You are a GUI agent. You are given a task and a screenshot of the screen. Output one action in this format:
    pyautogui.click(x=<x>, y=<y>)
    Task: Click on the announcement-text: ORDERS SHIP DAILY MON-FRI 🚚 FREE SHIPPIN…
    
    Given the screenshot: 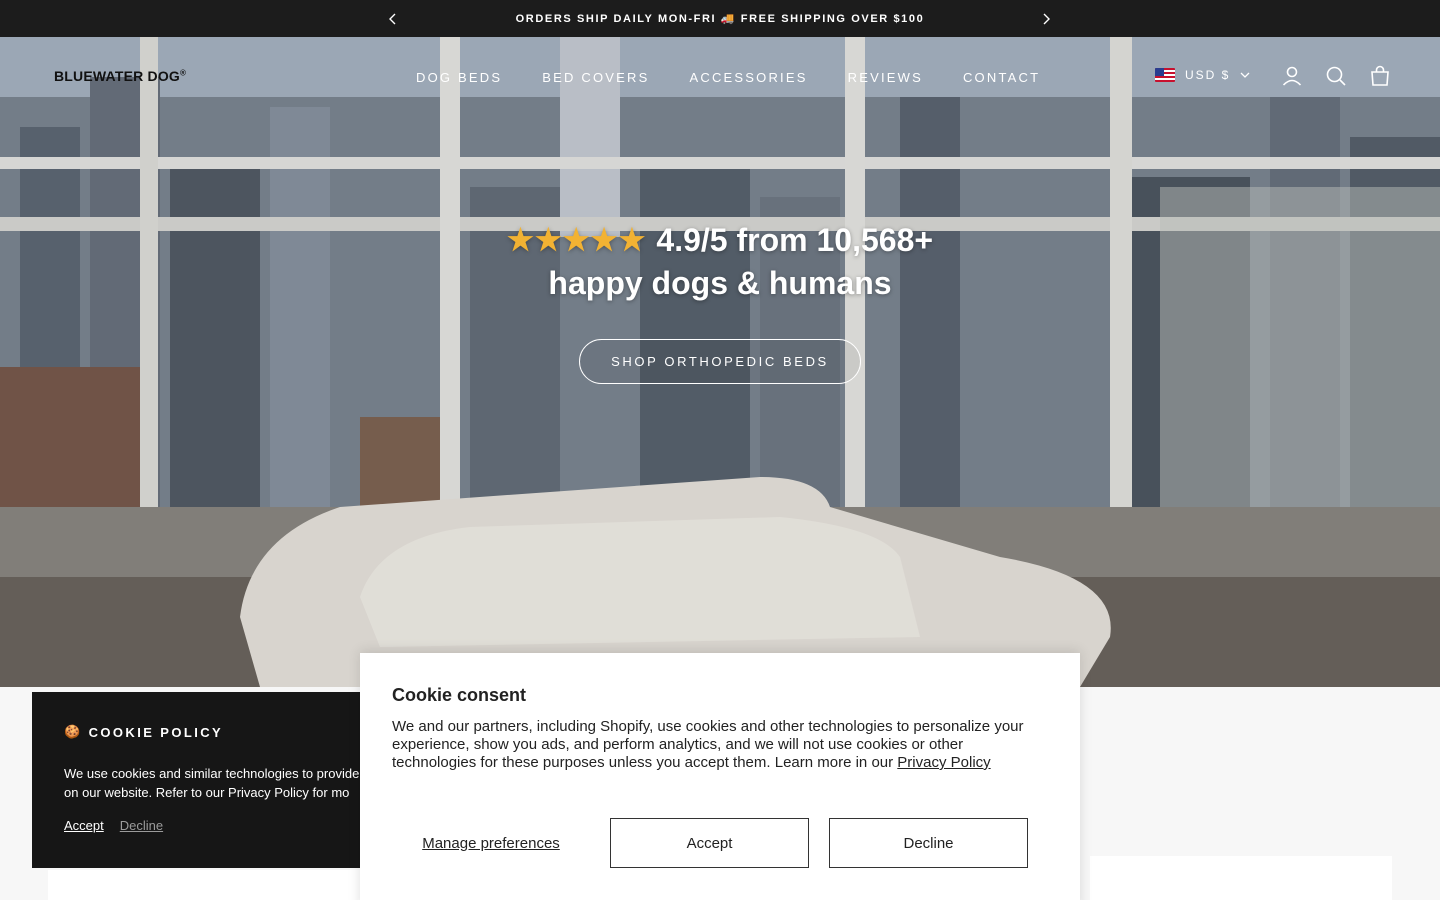 What is the action you would take?
    pyautogui.click(x=720, y=19)
    